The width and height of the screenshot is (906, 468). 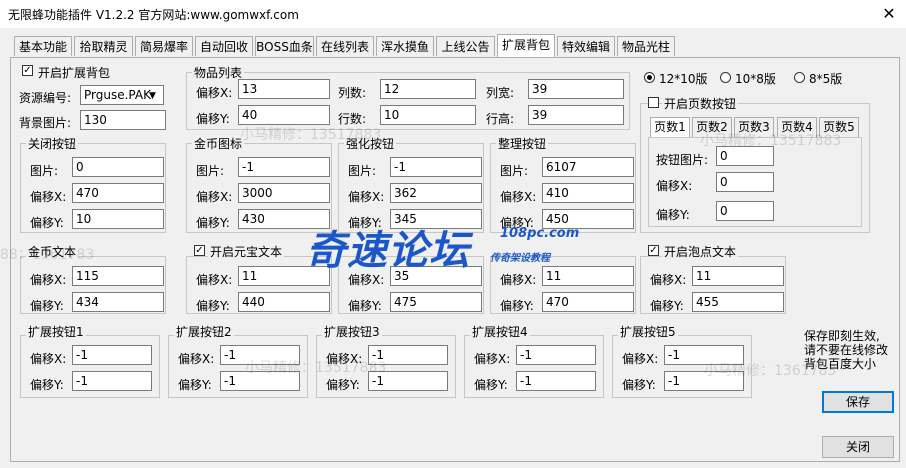 I want to click on image-group-title: 关闭按钮, so click(x=52, y=143).